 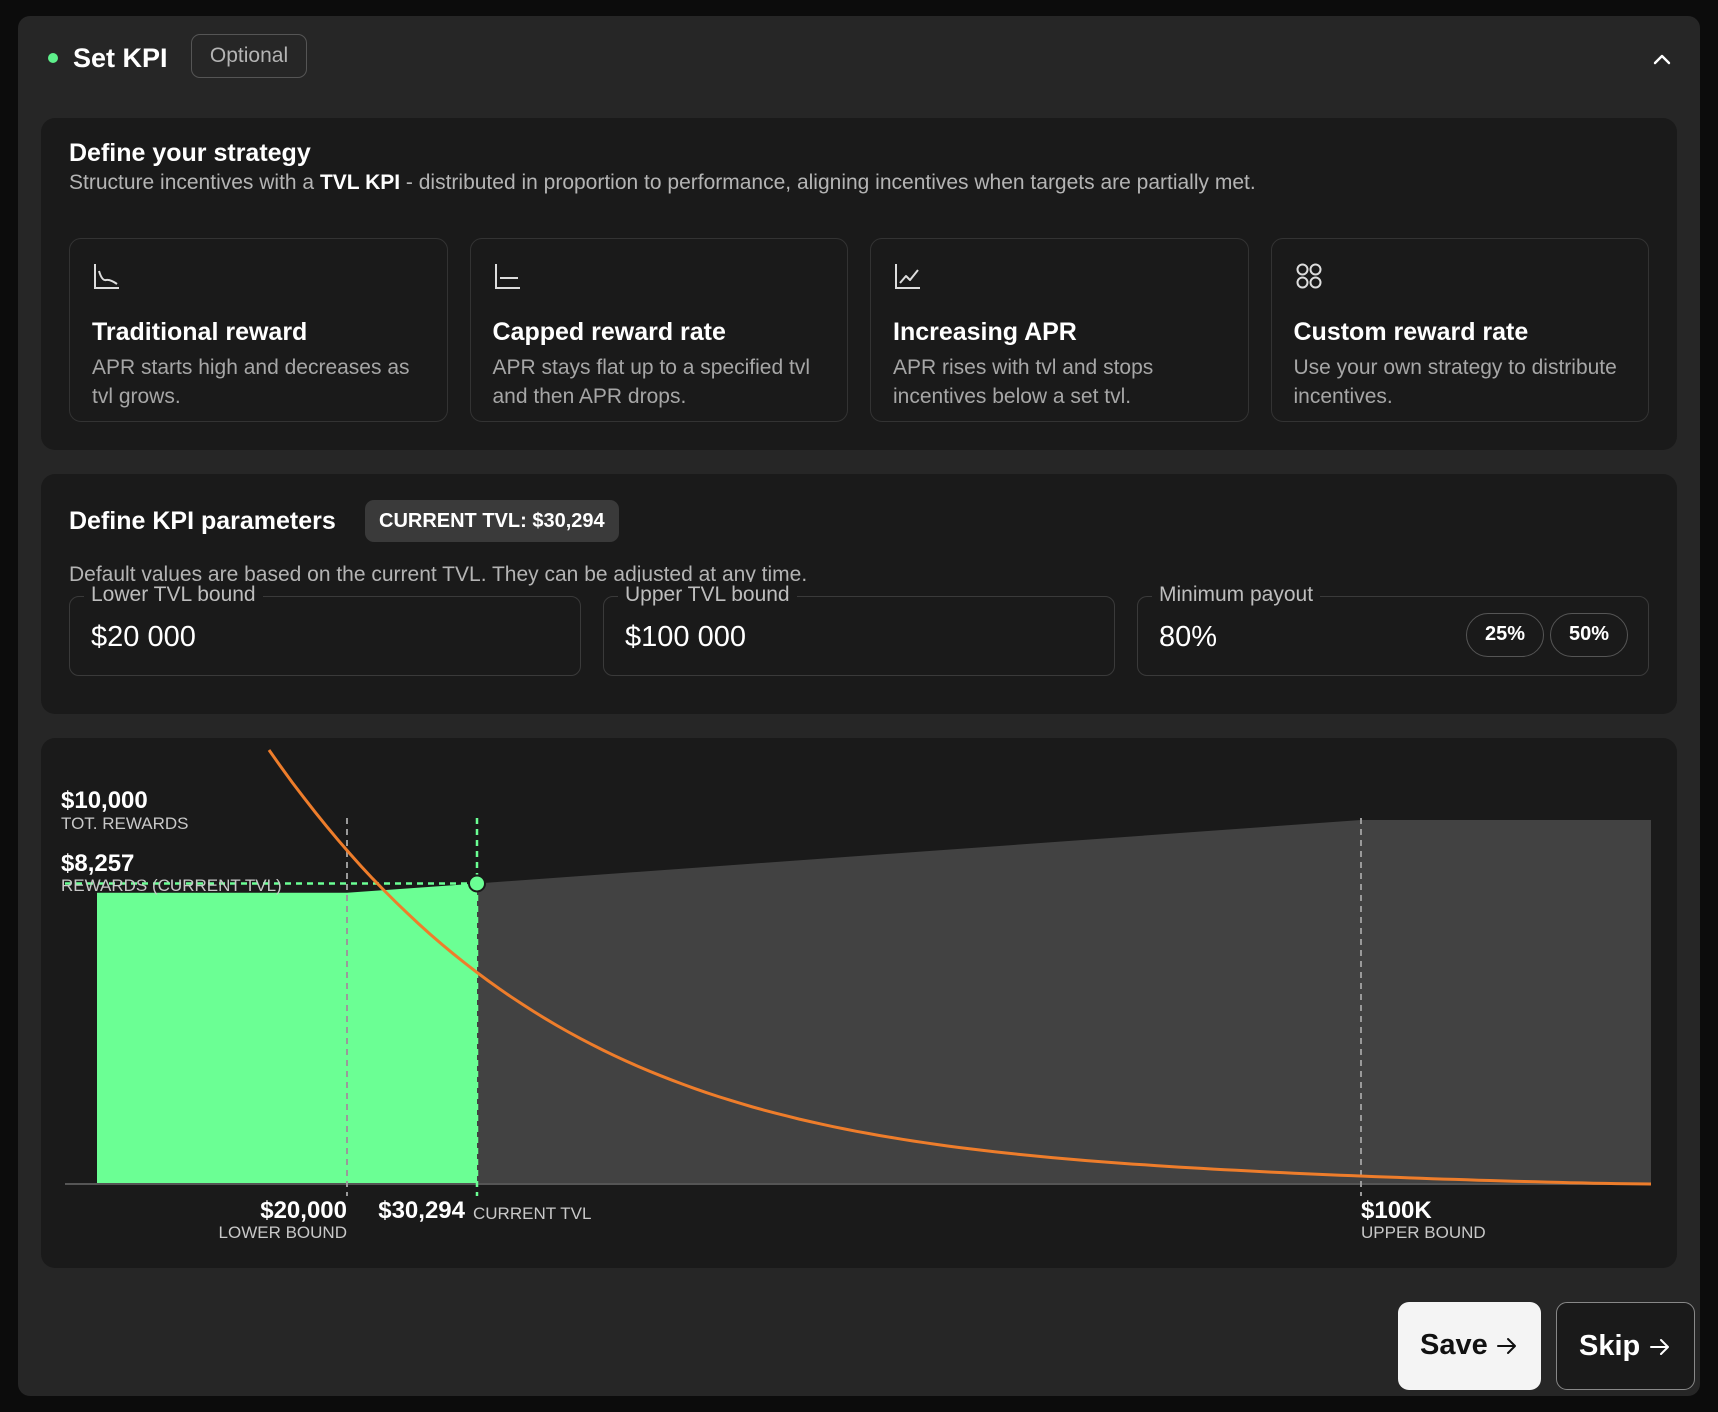 I want to click on total-rewards-caption: TOT. REWARDS, so click(x=125, y=823).